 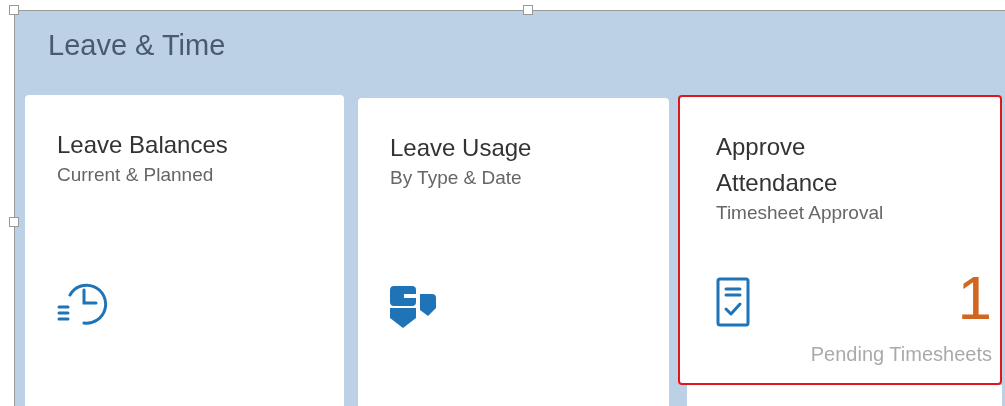 What do you see at coordinates (136, 45) in the screenshot?
I see `group-title: Leave & Time` at bounding box center [136, 45].